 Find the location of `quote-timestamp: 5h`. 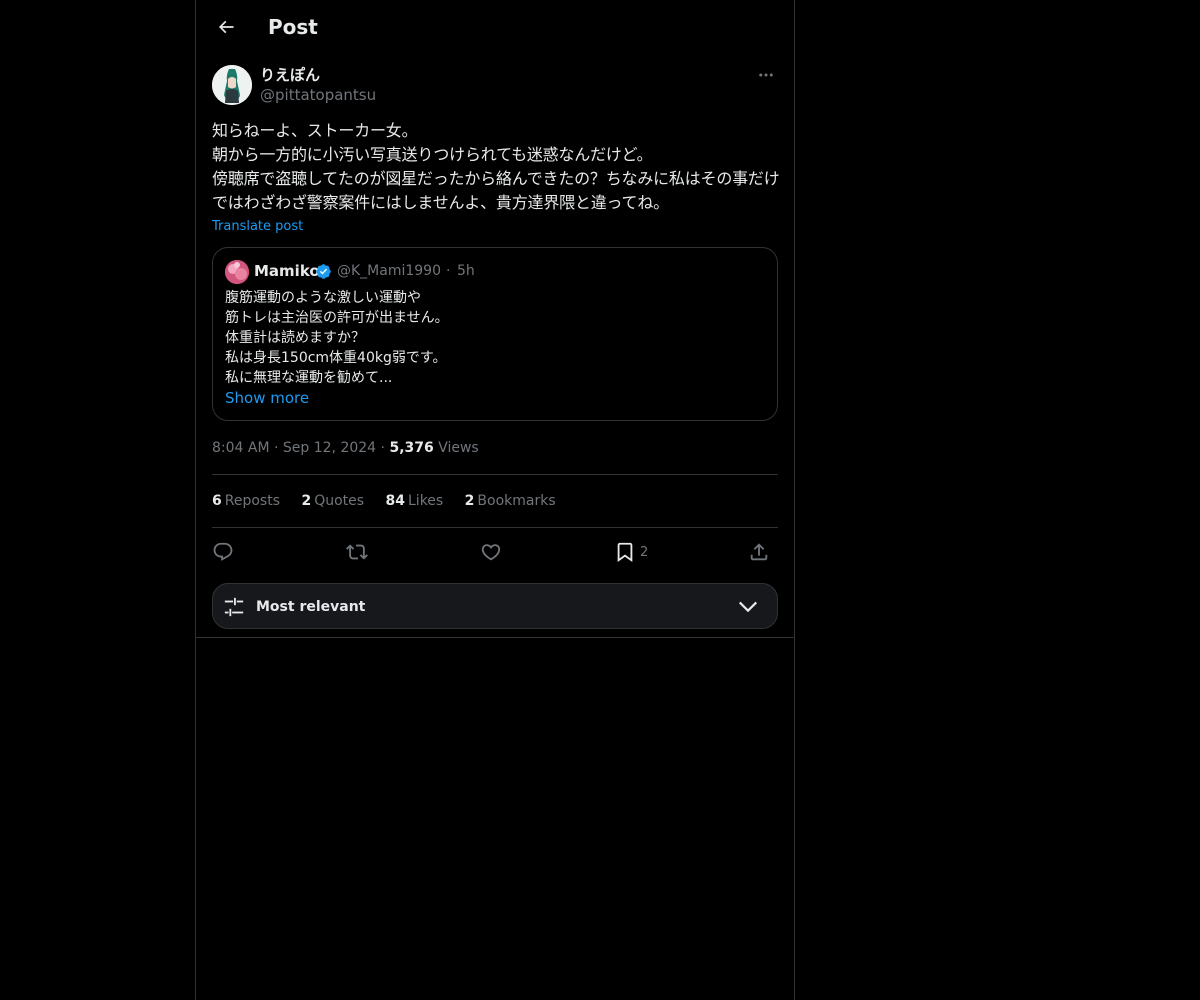

quote-timestamp: 5h is located at coordinates (466, 271).